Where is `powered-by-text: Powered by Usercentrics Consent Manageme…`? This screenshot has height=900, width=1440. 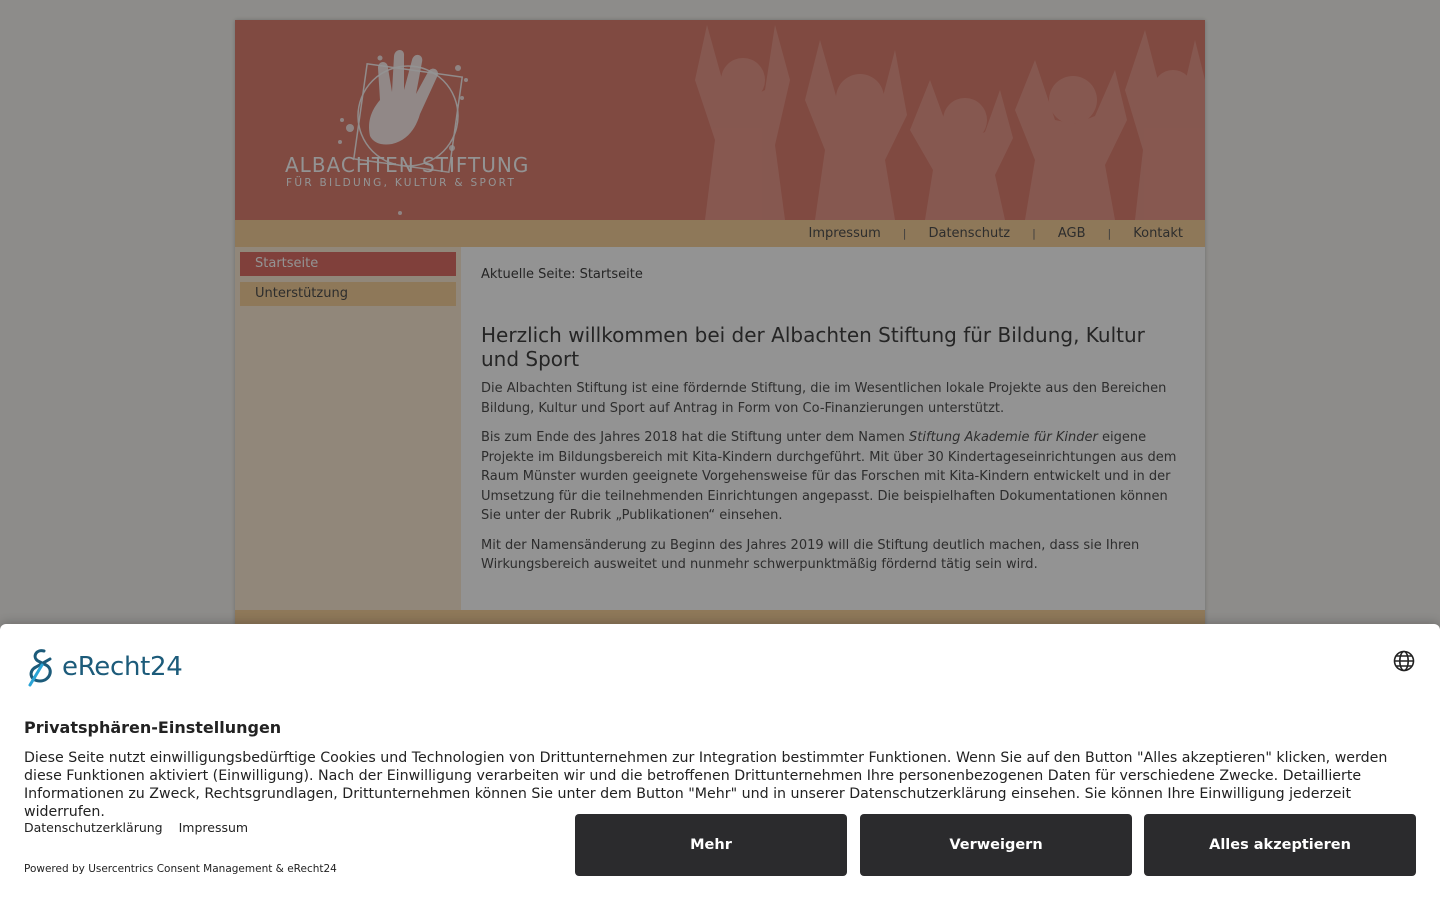
powered-by-text: Powered by Usercentrics Consent Manageme… is located at coordinates (180, 869).